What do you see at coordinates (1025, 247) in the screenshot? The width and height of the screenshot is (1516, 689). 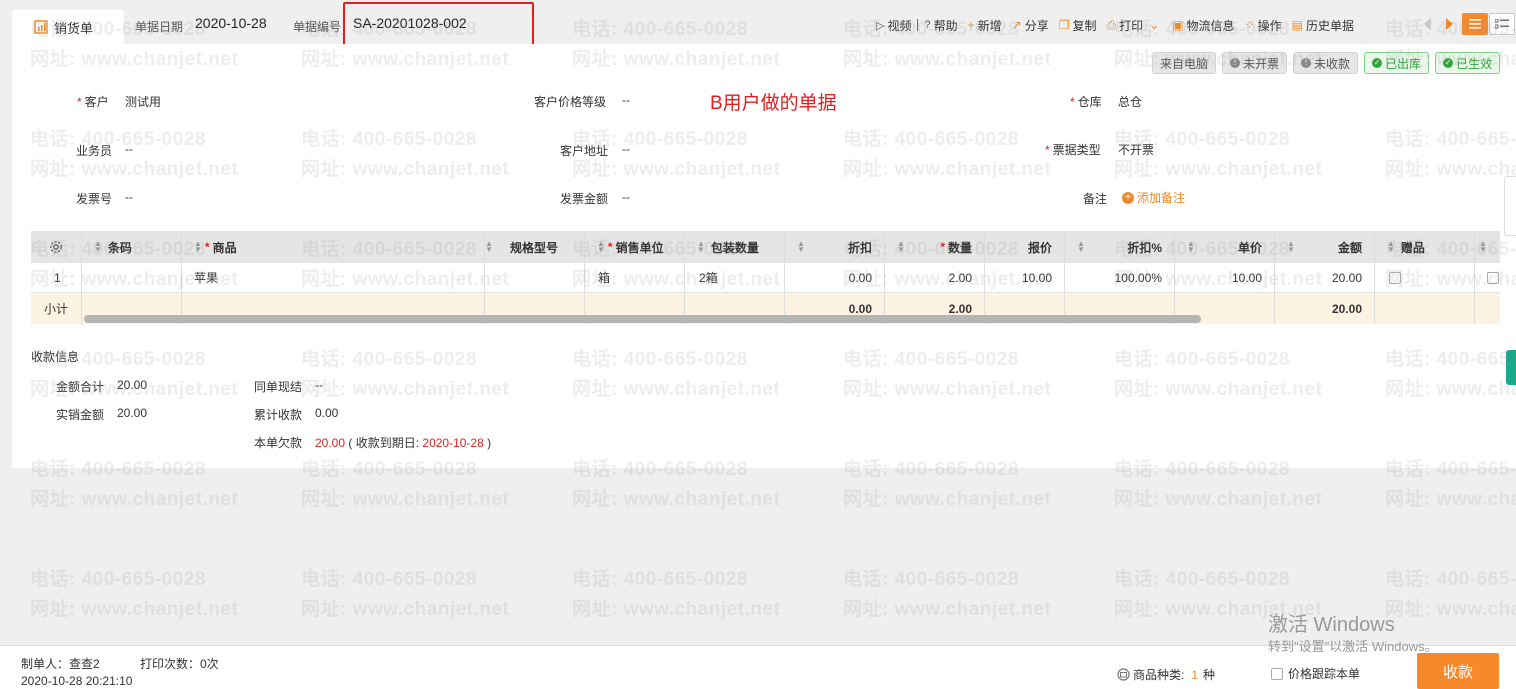 I see `header-quote: 报价` at bounding box center [1025, 247].